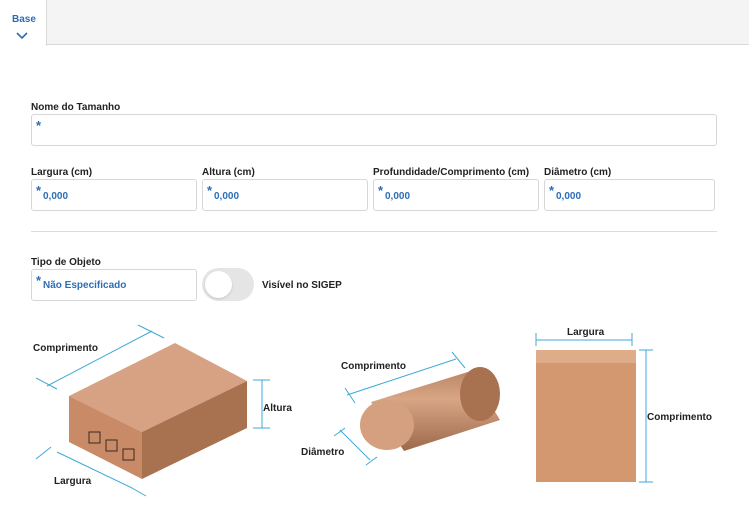  Describe the element at coordinates (322, 452) in the screenshot. I see `cylinder-diameter-label: Diâmetro` at that location.